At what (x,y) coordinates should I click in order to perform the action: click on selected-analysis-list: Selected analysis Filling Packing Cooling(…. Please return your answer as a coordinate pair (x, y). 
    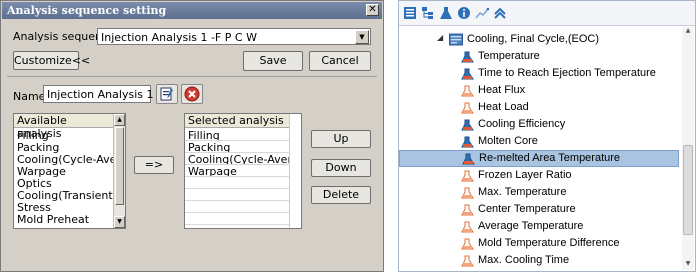
    Looking at the image, I should click on (243, 171).